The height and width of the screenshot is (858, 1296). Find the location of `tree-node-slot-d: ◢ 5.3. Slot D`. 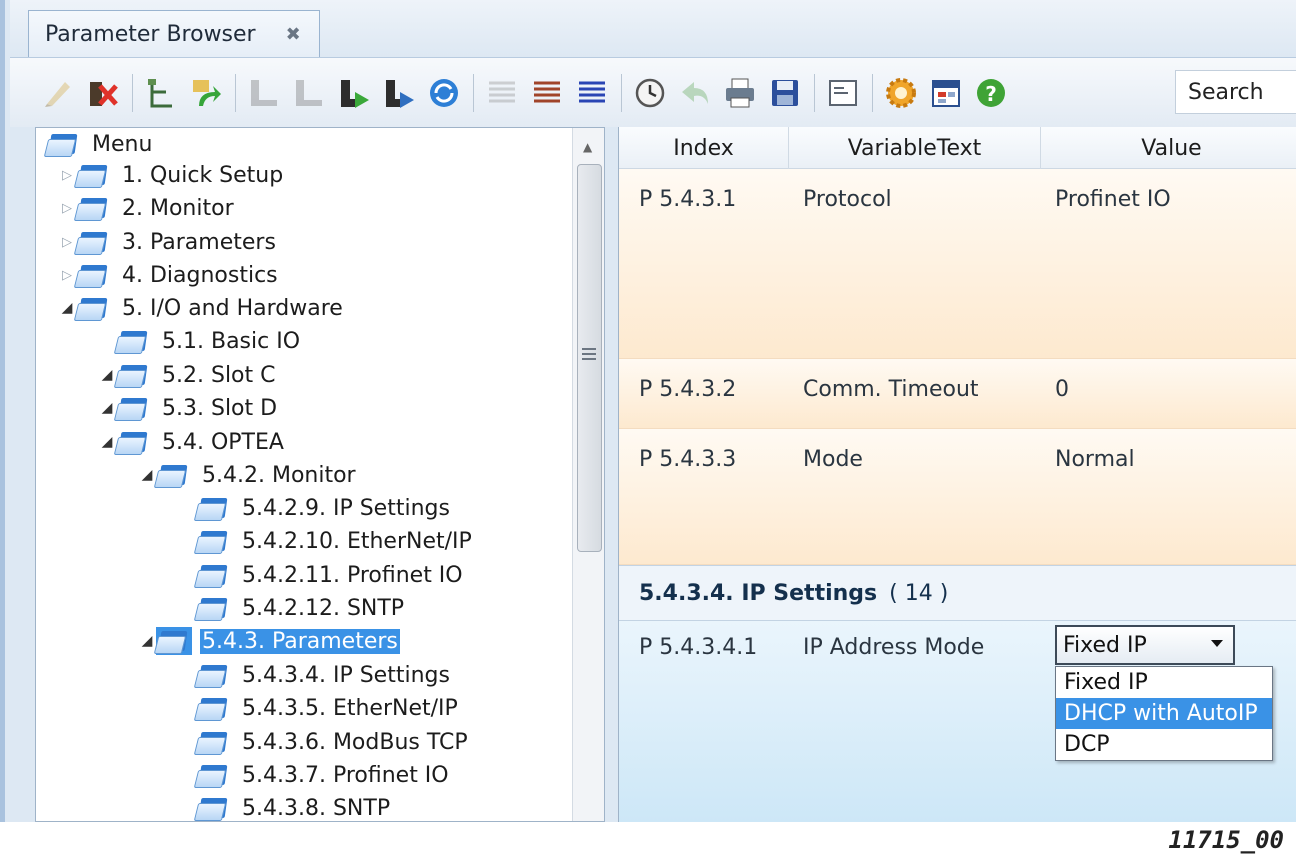

tree-node-slot-d: ◢ 5.3. Slot D is located at coordinates (188, 408).